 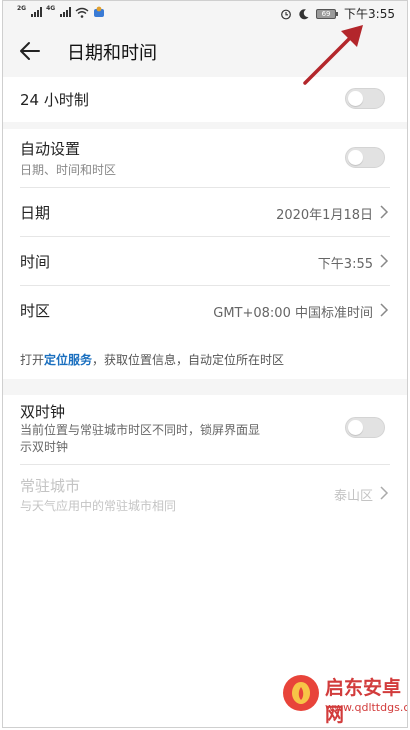 I want to click on hour24-card: 24 小时制, so click(x=205, y=99).